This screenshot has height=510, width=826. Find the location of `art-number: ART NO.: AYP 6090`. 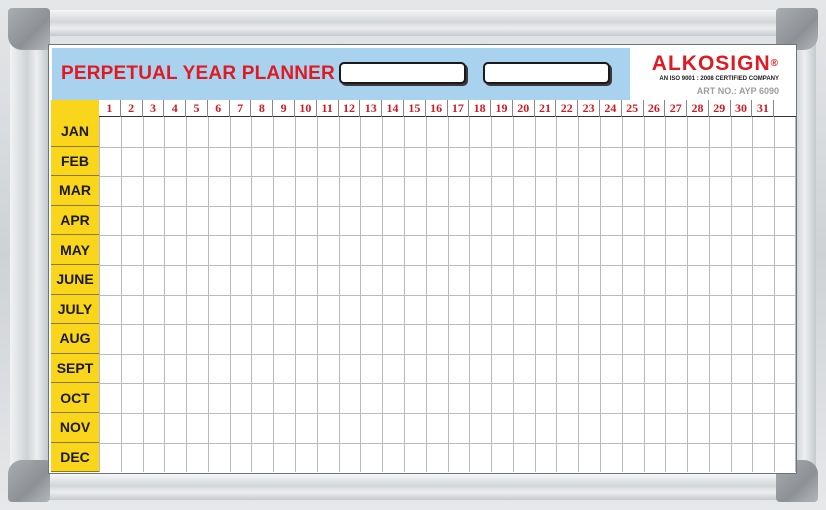

art-number: ART NO.: AYP 6090 is located at coordinates (737, 91).